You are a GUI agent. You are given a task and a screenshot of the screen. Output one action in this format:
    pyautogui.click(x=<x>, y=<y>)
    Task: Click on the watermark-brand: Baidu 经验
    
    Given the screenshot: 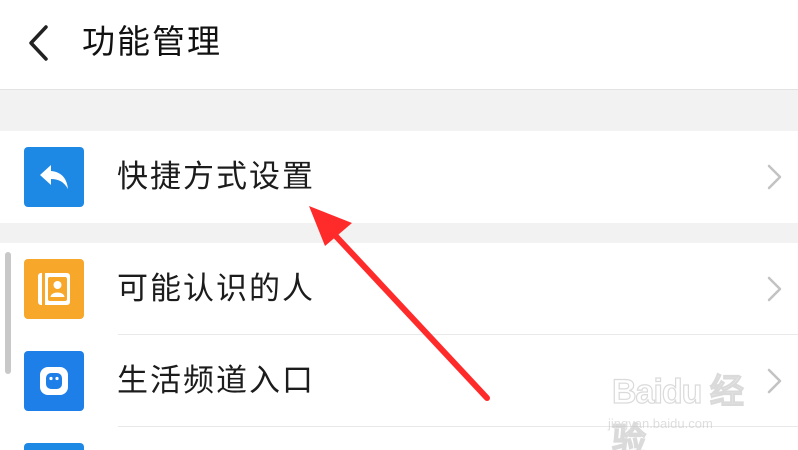 What is the action you would take?
    pyautogui.click(x=677, y=411)
    